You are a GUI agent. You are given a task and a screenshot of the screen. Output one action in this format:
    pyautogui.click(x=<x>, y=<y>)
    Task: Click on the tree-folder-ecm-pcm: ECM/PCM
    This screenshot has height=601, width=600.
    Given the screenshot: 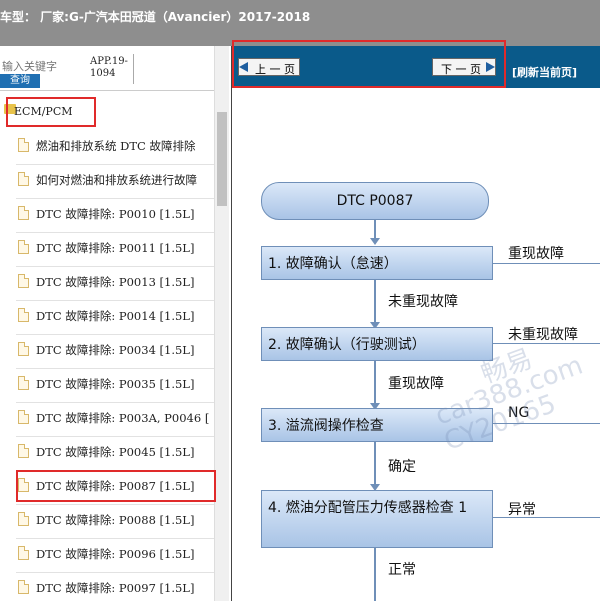 What is the action you would take?
    pyautogui.click(x=105, y=112)
    